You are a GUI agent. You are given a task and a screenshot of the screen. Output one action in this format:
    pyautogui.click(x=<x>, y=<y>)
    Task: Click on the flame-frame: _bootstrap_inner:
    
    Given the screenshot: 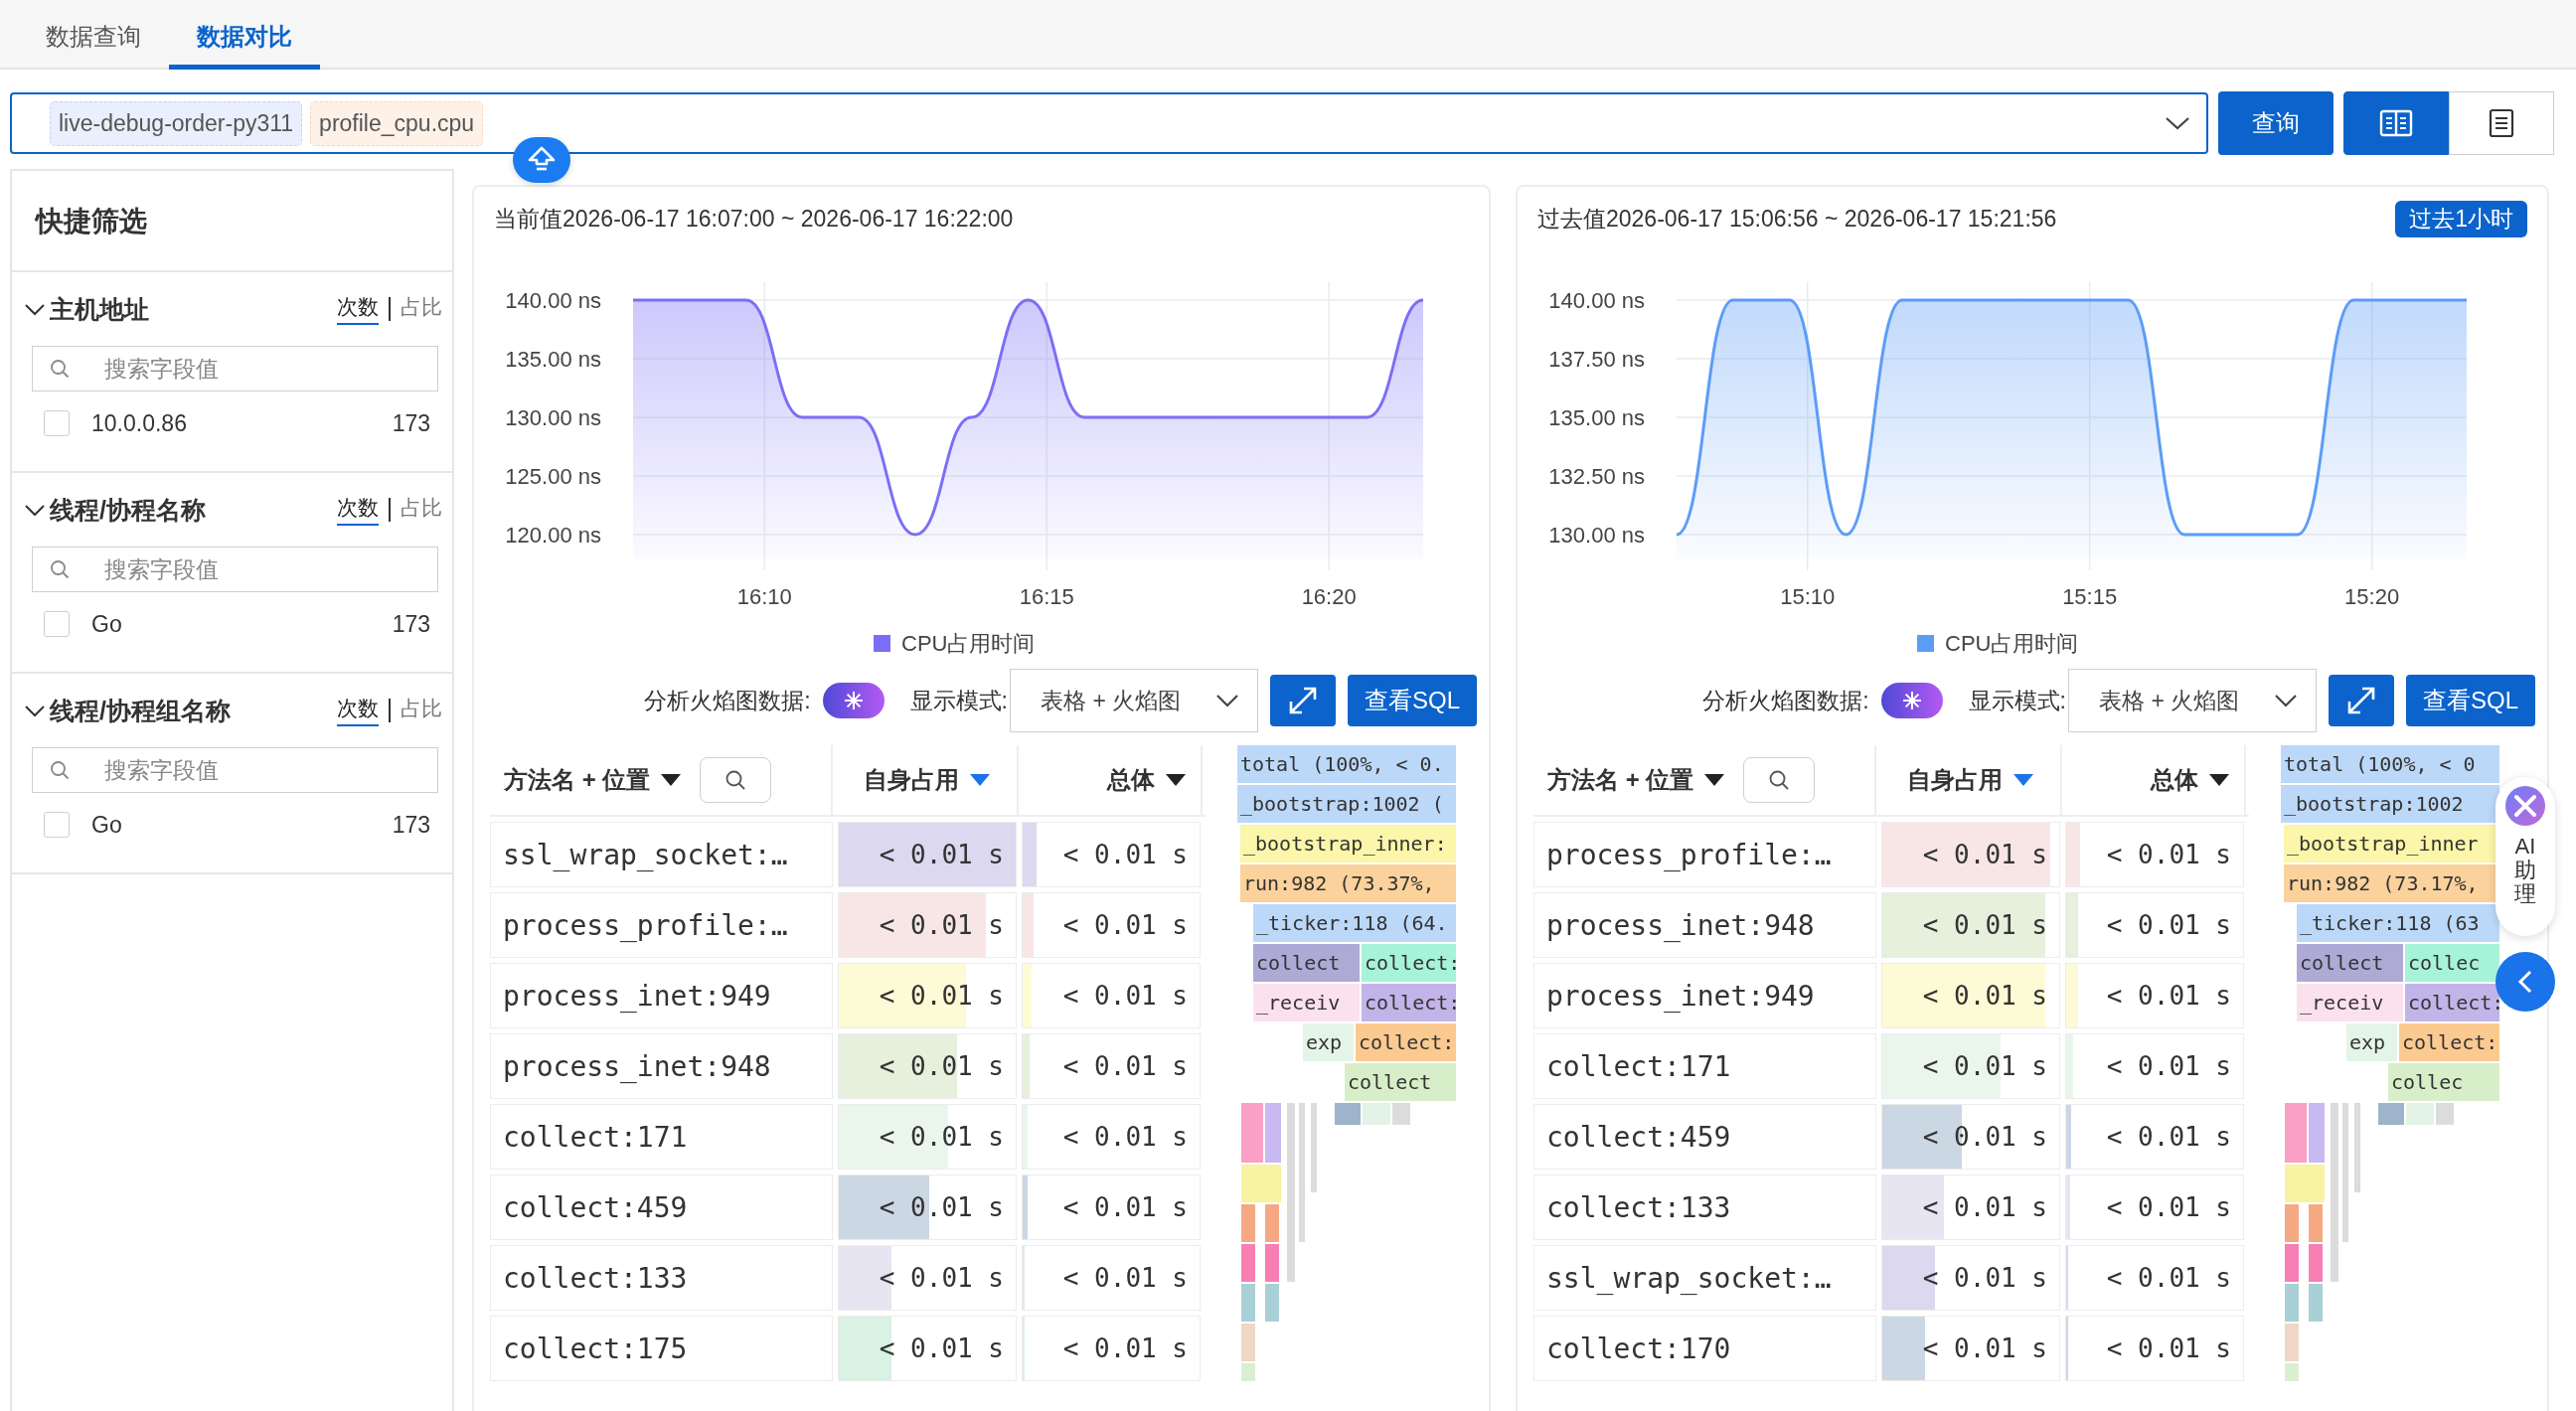 What is the action you would take?
    pyautogui.click(x=1348, y=844)
    